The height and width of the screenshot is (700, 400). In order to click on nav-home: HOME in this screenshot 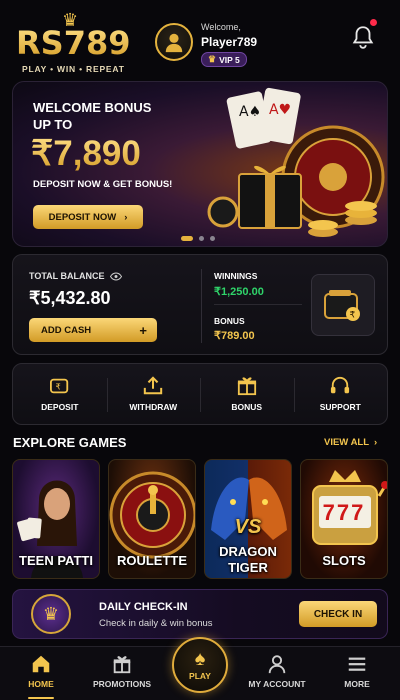, I will do `click(41, 671)`.